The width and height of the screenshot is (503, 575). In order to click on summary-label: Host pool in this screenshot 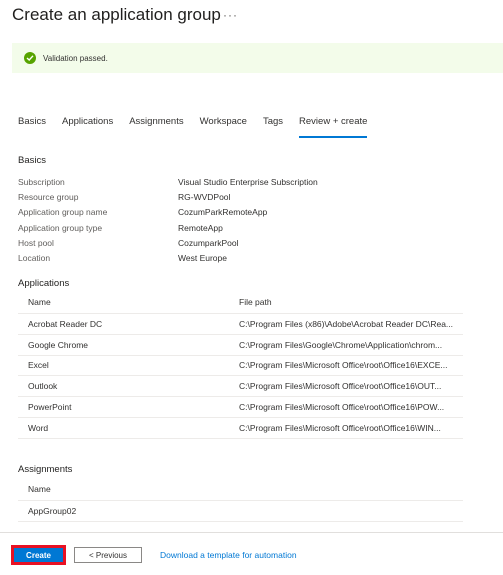, I will do `click(36, 242)`.